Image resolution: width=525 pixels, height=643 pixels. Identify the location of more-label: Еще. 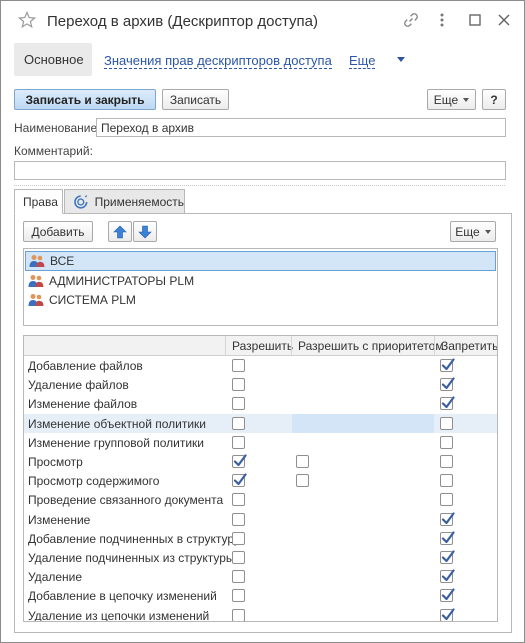
(446, 99).